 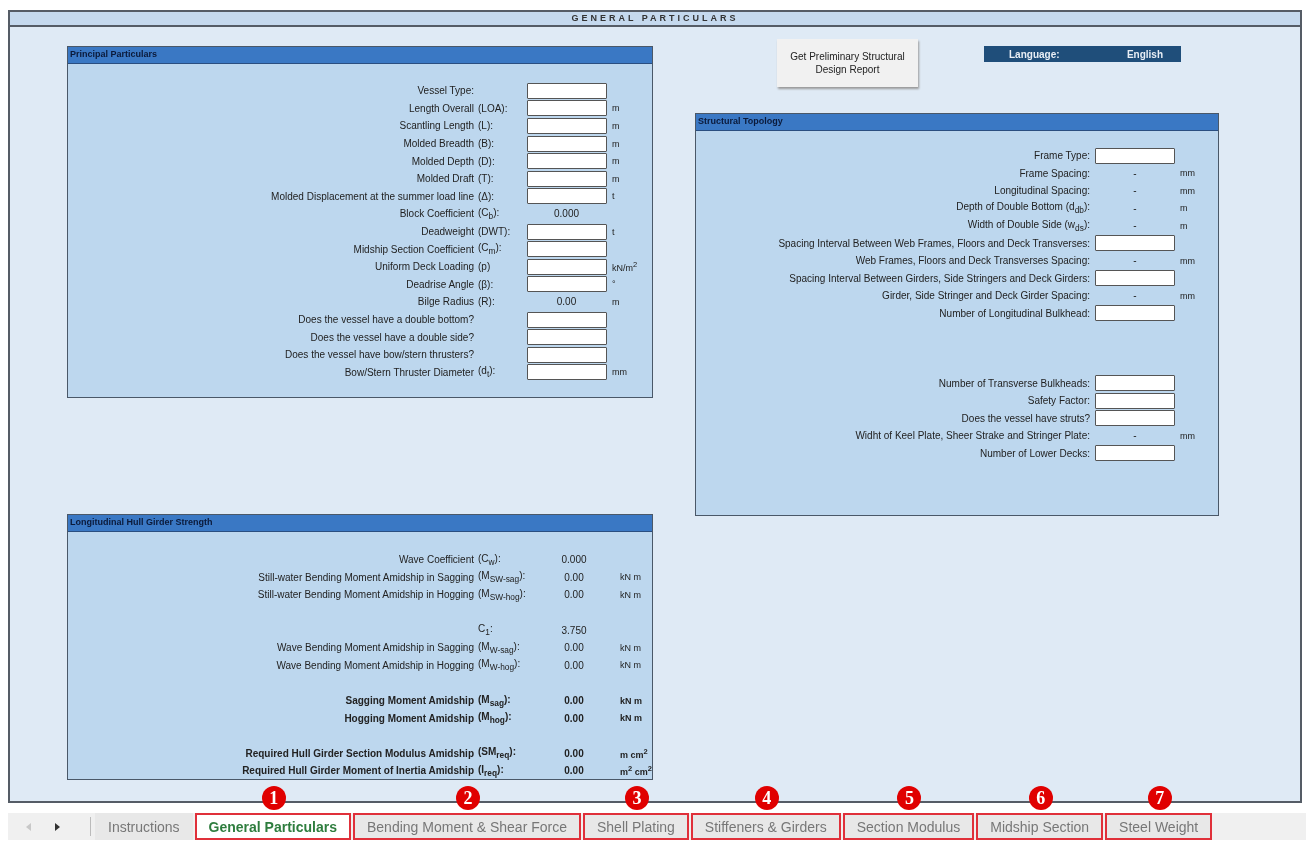 I want to click on symbol-label: (M$_{W-hog}$):, so click(x=499, y=664).